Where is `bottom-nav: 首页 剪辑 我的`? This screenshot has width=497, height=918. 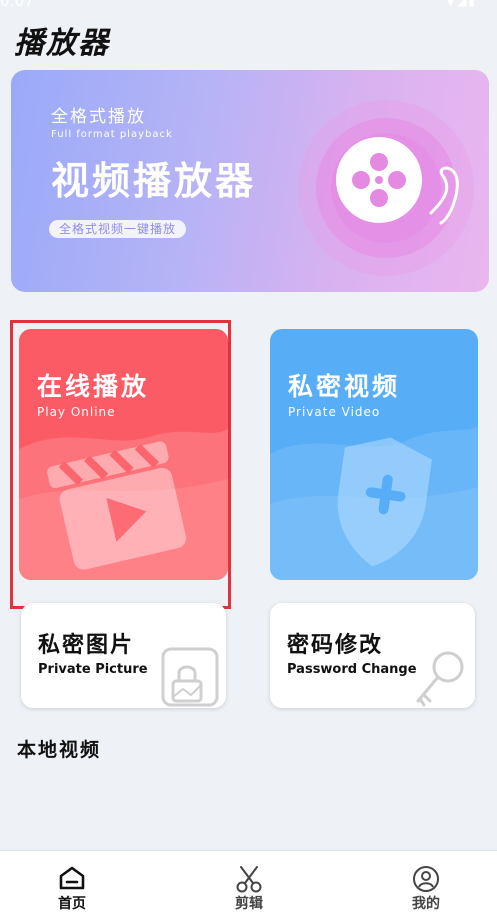 bottom-nav: 首页 剪辑 我的 is located at coordinates (248, 884).